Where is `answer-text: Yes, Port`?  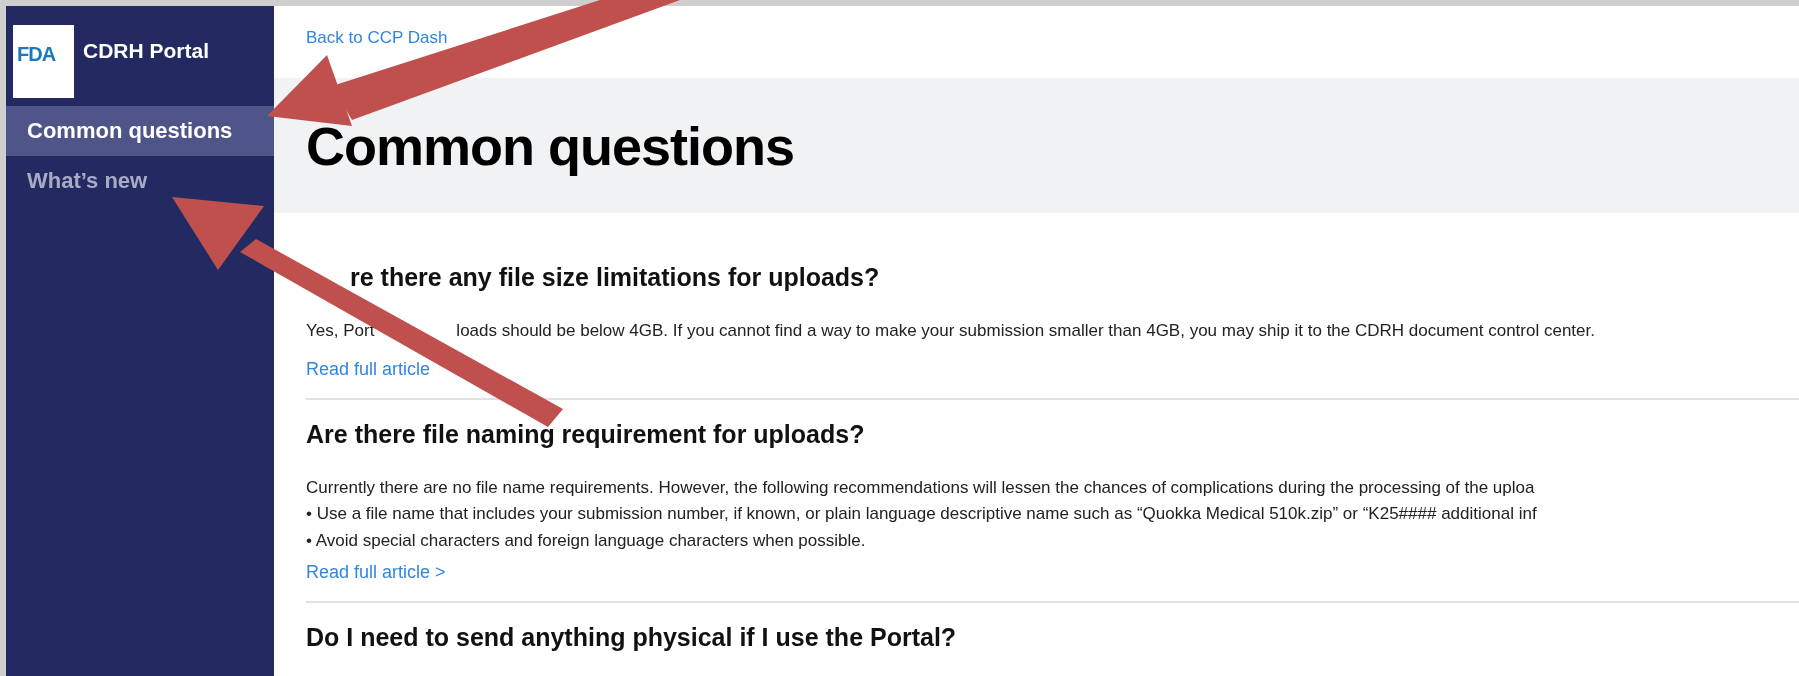
answer-text: Yes, Port is located at coordinates (340, 330).